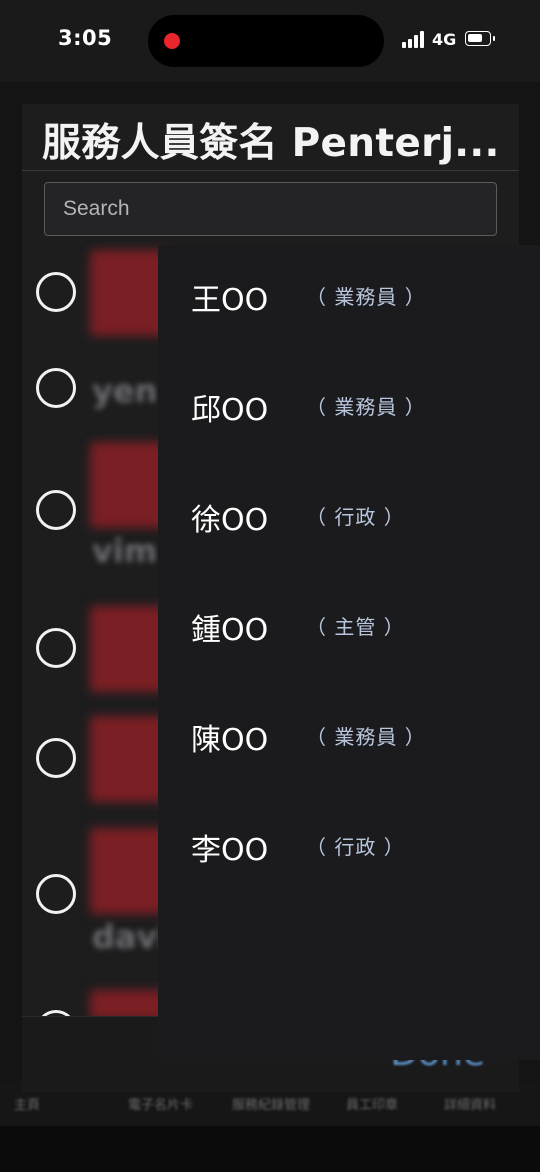 Image resolution: width=540 pixels, height=1172 pixels. Describe the element at coordinates (27, 1103) in the screenshot. I see `tab-home: 主頁` at that location.